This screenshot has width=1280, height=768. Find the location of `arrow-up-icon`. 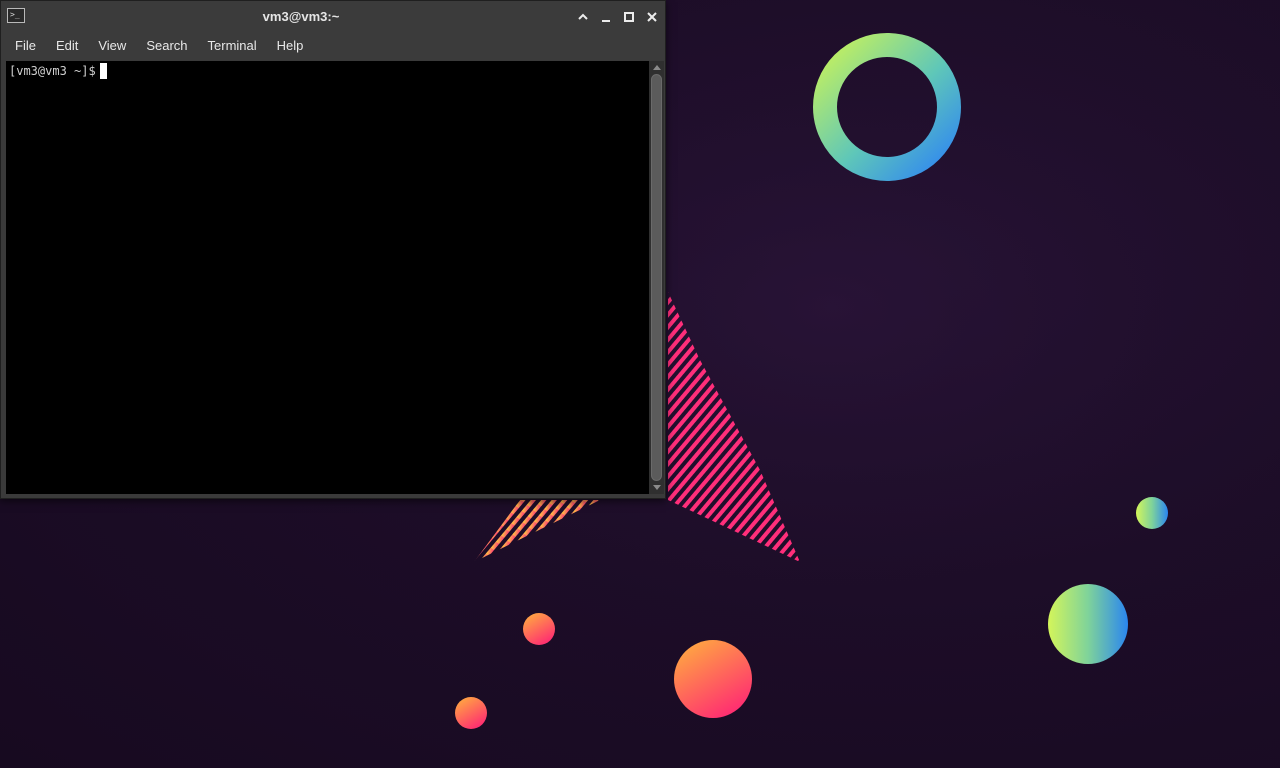

arrow-up-icon is located at coordinates (656, 67).